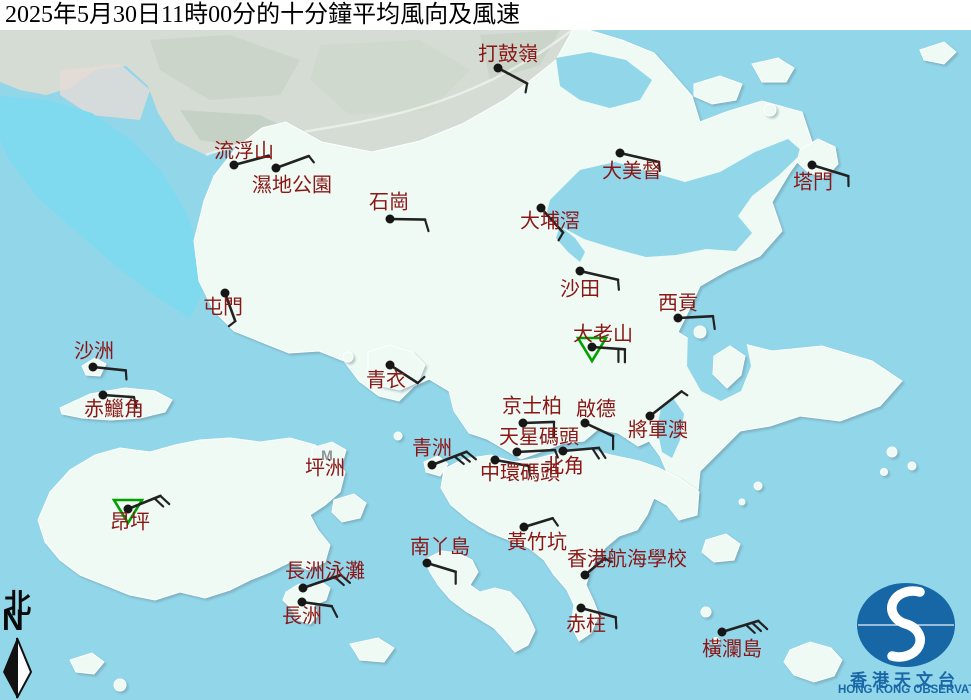 The height and width of the screenshot is (700, 971). Describe the element at coordinates (904, 690) in the screenshot. I see `hko-logo-english-name: HONG KONG OBSERVATORY` at that location.